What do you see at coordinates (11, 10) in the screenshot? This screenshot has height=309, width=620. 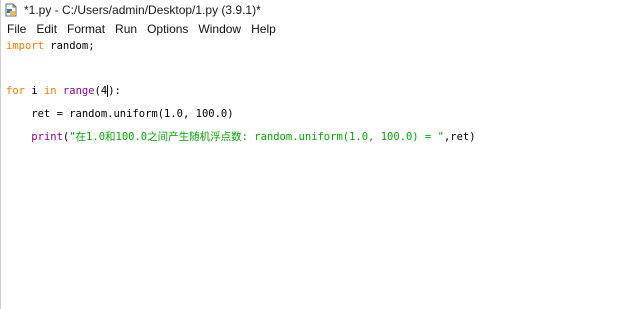 I see `idle-file-icon` at bounding box center [11, 10].